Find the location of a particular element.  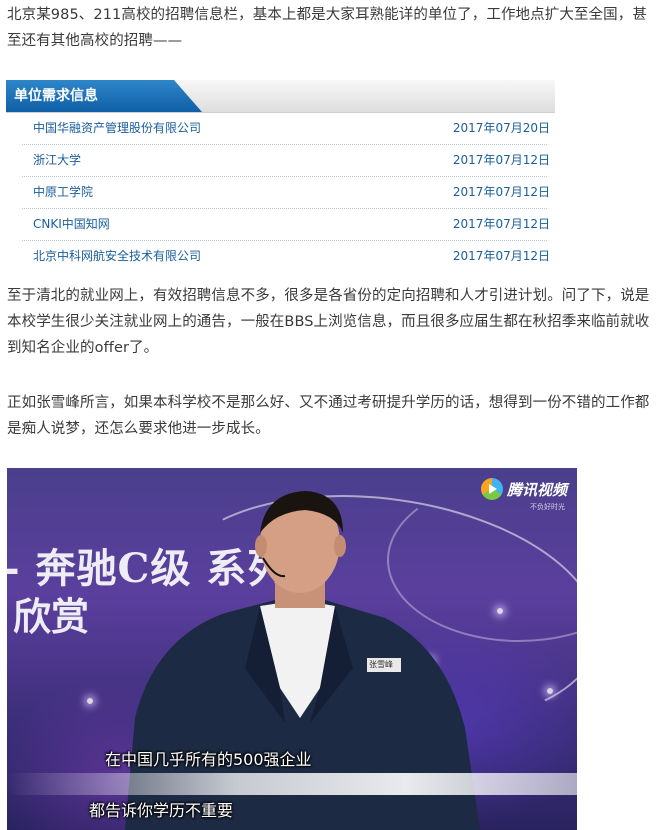

posting-date: 2017年07月20日 is located at coordinates (501, 128).